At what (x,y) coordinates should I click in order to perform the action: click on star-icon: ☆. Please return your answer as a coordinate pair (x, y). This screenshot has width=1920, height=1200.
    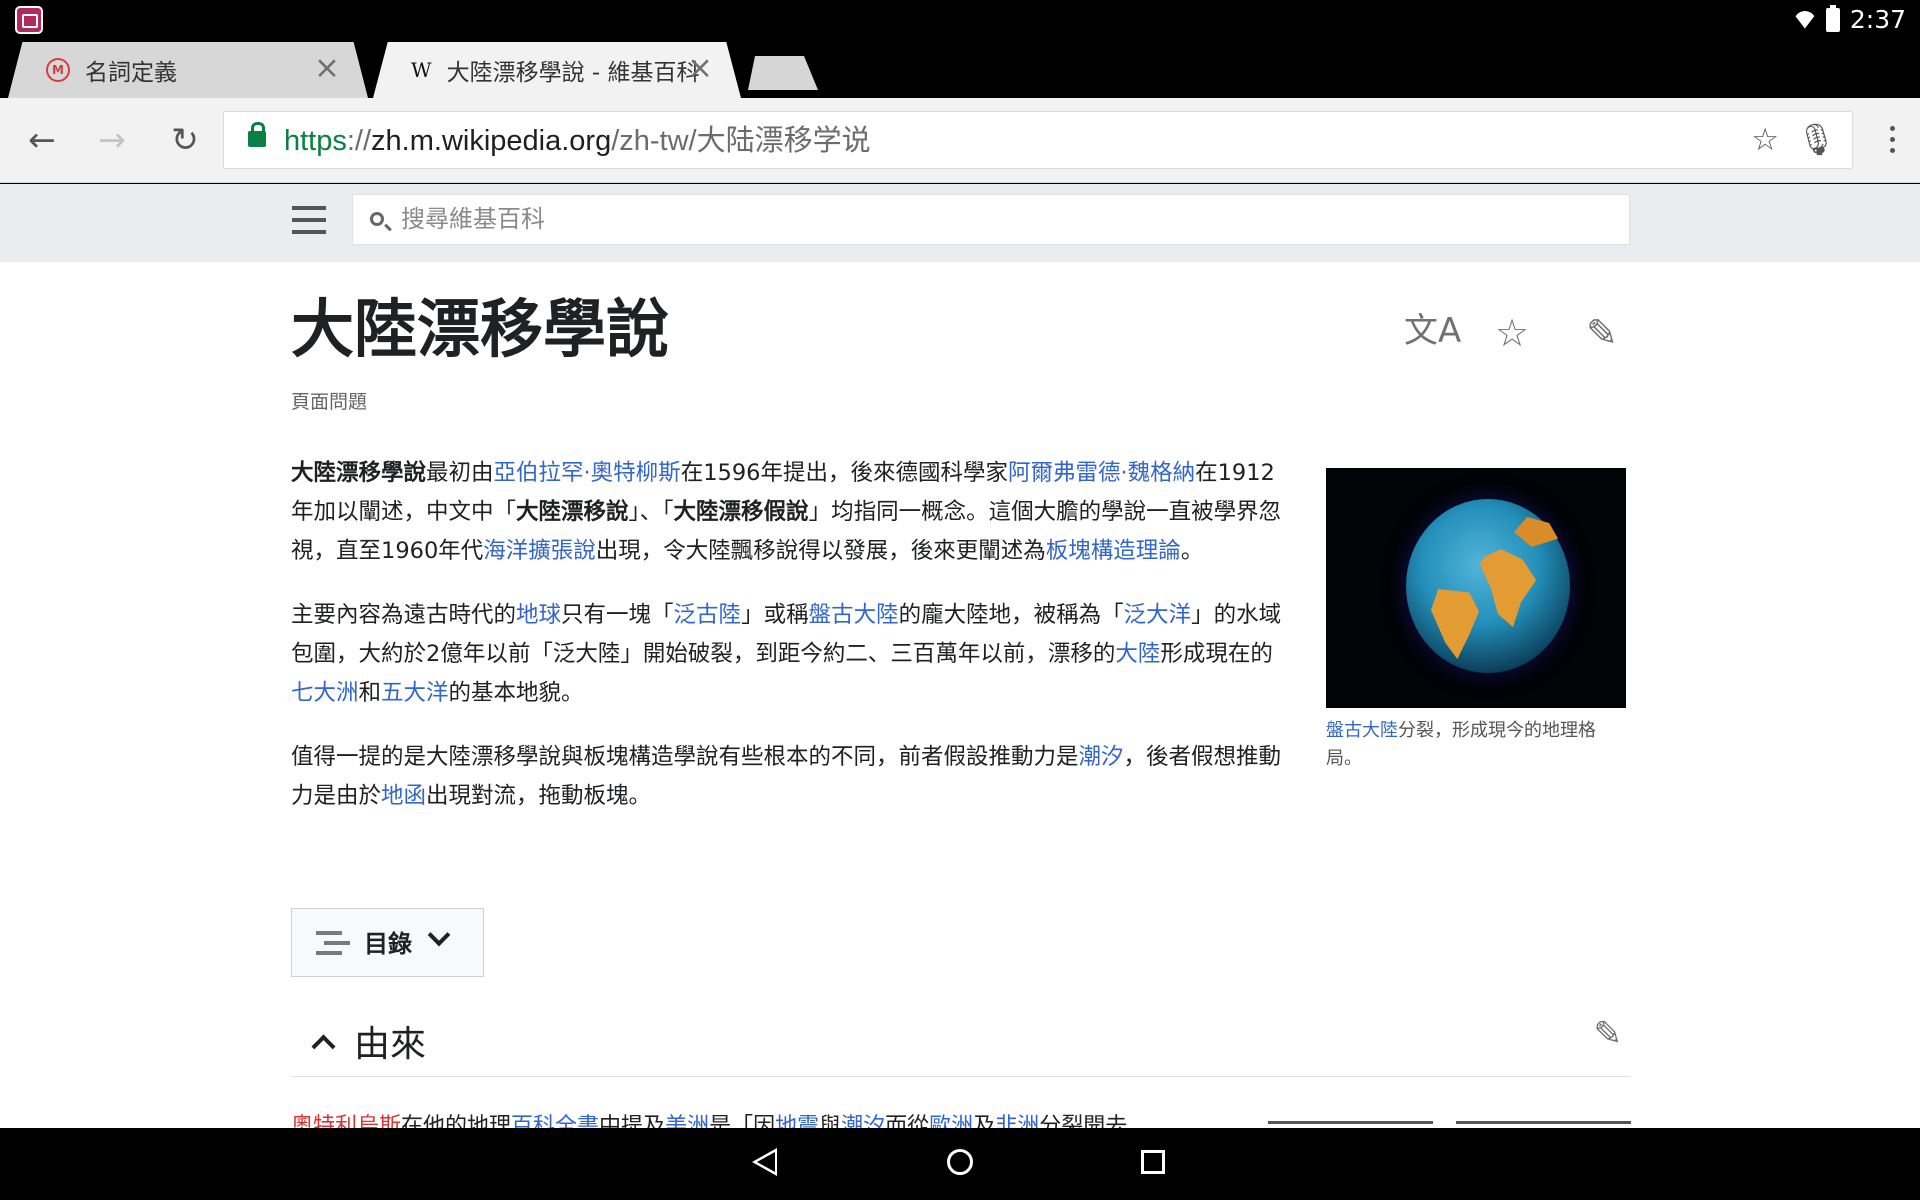
    Looking at the image, I should click on (1765, 139).